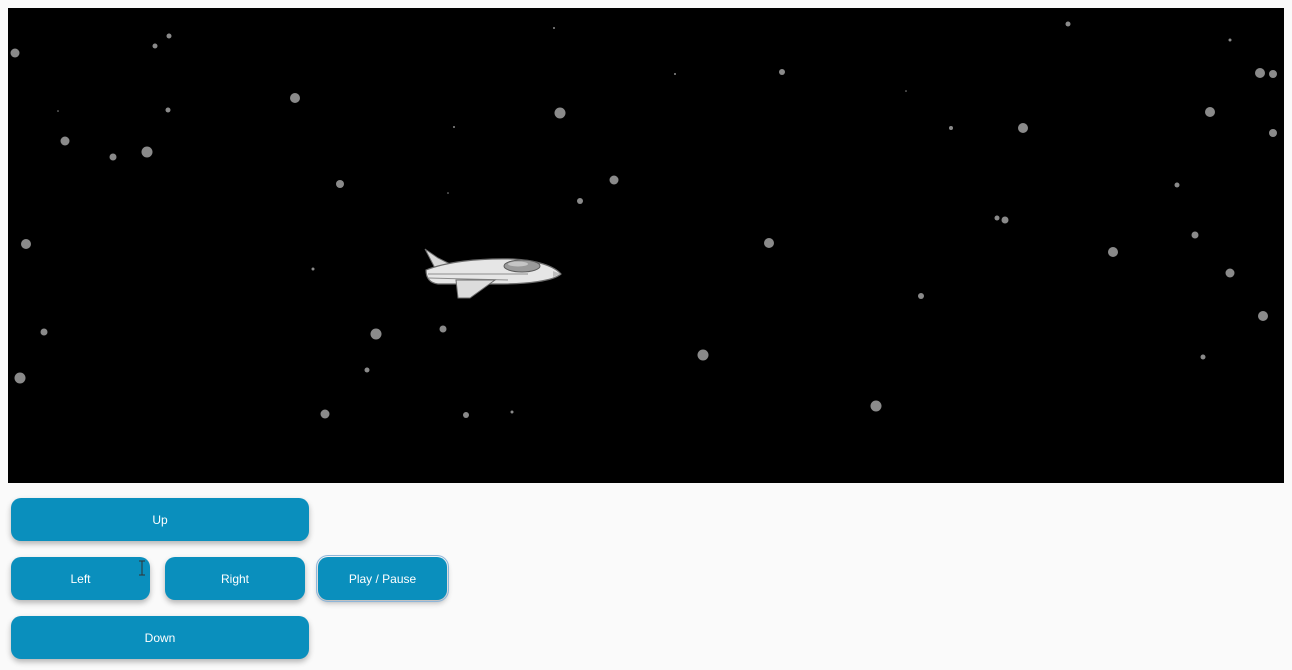 This screenshot has width=1292, height=670. What do you see at coordinates (382, 578) in the screenshot?
I see `play-pause-button: Play / Pause` at bounding box center [382, 578].